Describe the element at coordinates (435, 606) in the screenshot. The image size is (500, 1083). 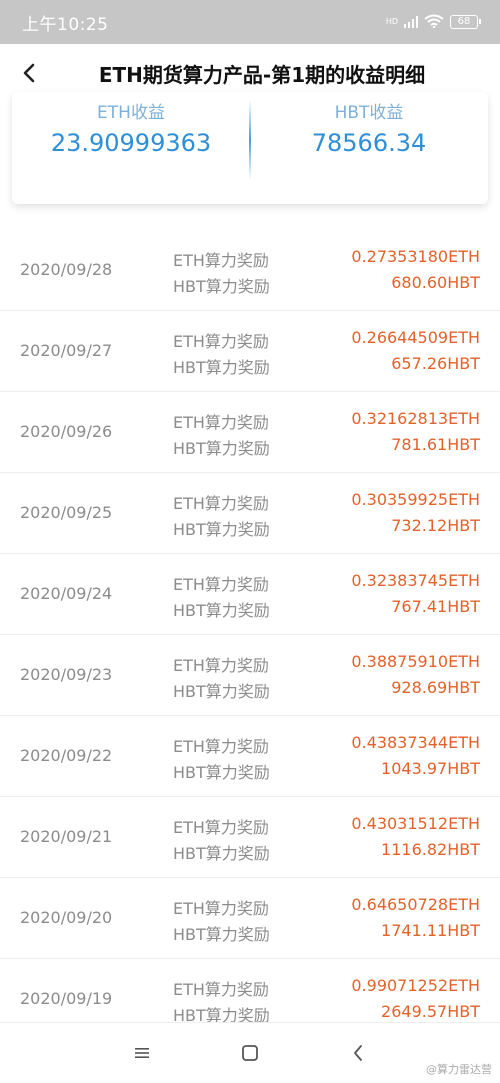
I see `record-hbt-value: 767.41HBT` at that location.